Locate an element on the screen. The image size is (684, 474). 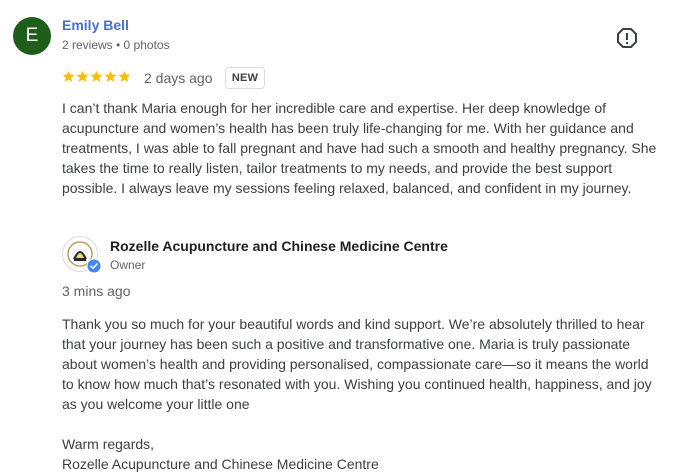
reviewer-avatar: E is located at coordinates (32, 36).